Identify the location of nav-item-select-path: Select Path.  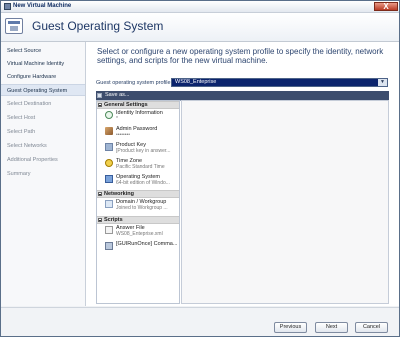
(21, 132).